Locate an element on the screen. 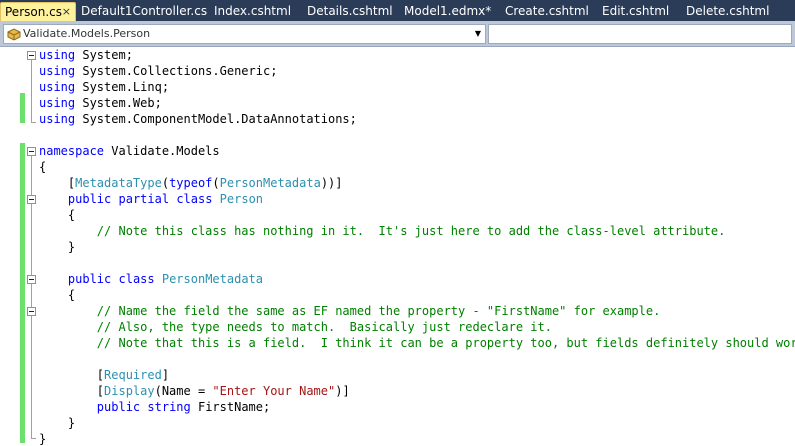 Image resolution: width=795 pixels, height=446 pixels. outline-guide is located at coordinates (31, 91).